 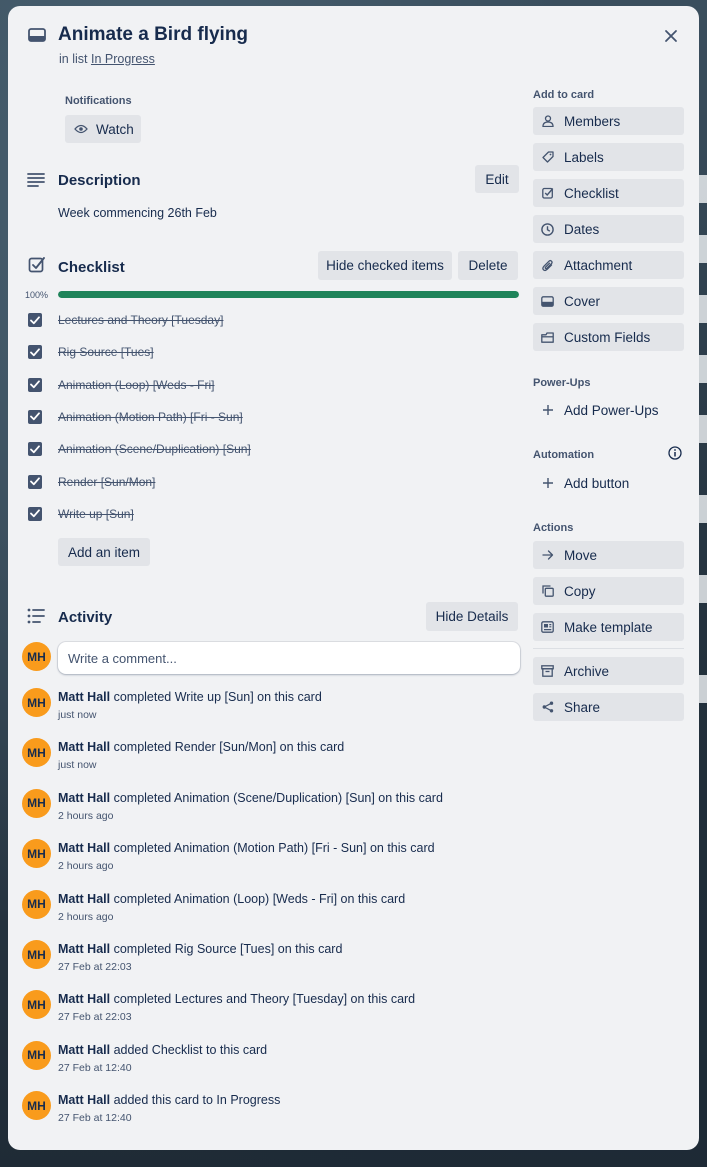 What do you see at coordinates (472, 616) in the screenshot?
I see `hide-details-button: Hide Details` at bounding box center [472, 616].